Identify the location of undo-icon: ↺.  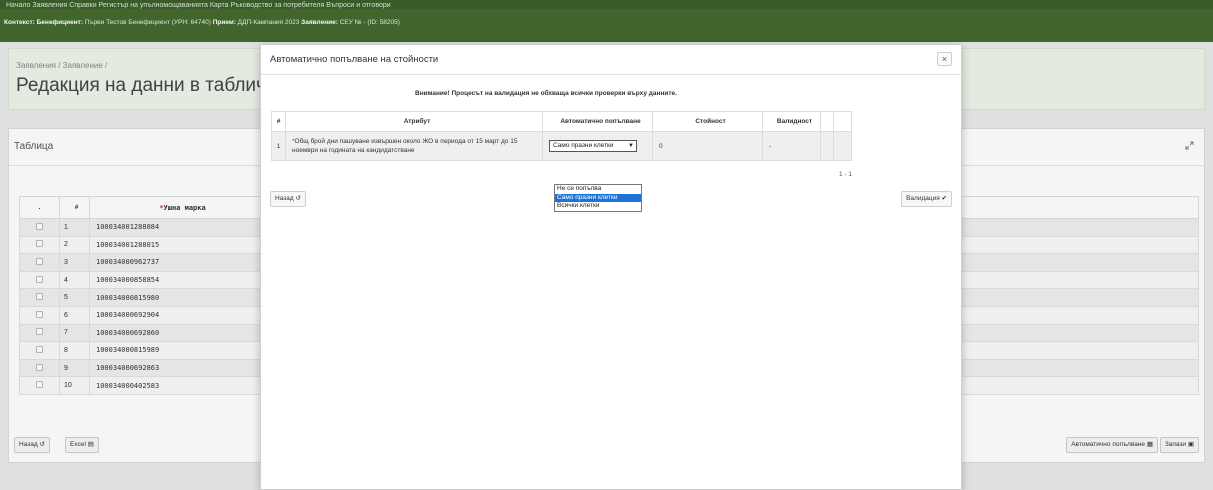
(298, 198).